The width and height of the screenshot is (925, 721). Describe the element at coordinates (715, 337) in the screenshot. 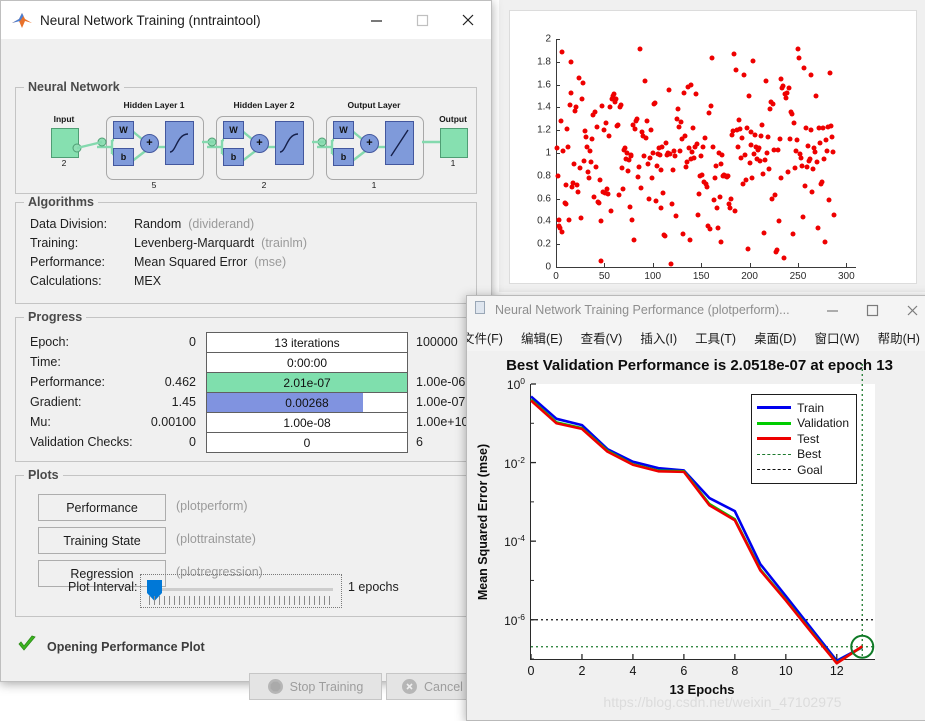

I see `menu-item: 工具(T)` at that location.